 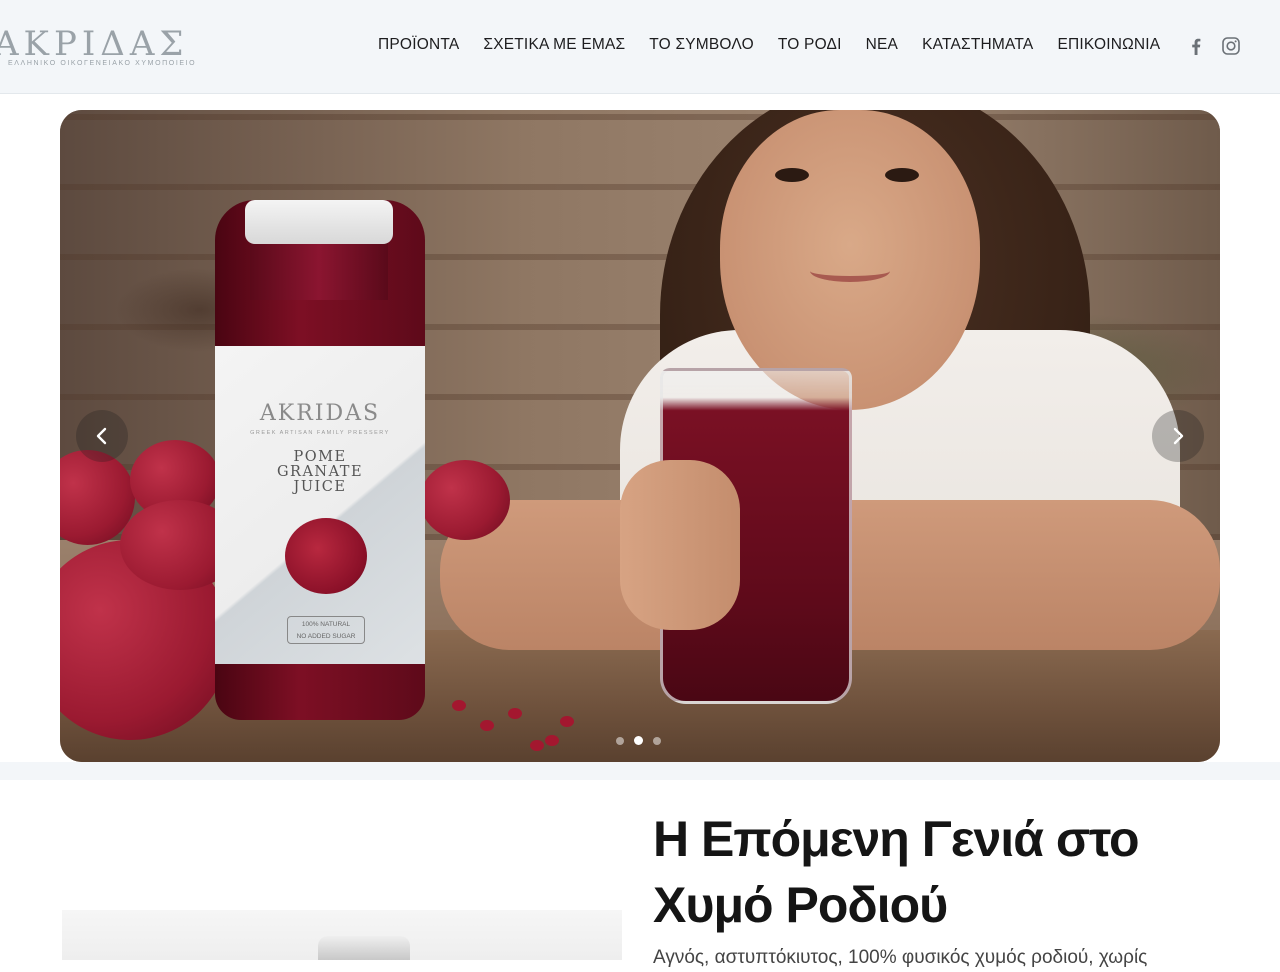 I want to click on chevron-left-icon, so click(x=101, y=436).